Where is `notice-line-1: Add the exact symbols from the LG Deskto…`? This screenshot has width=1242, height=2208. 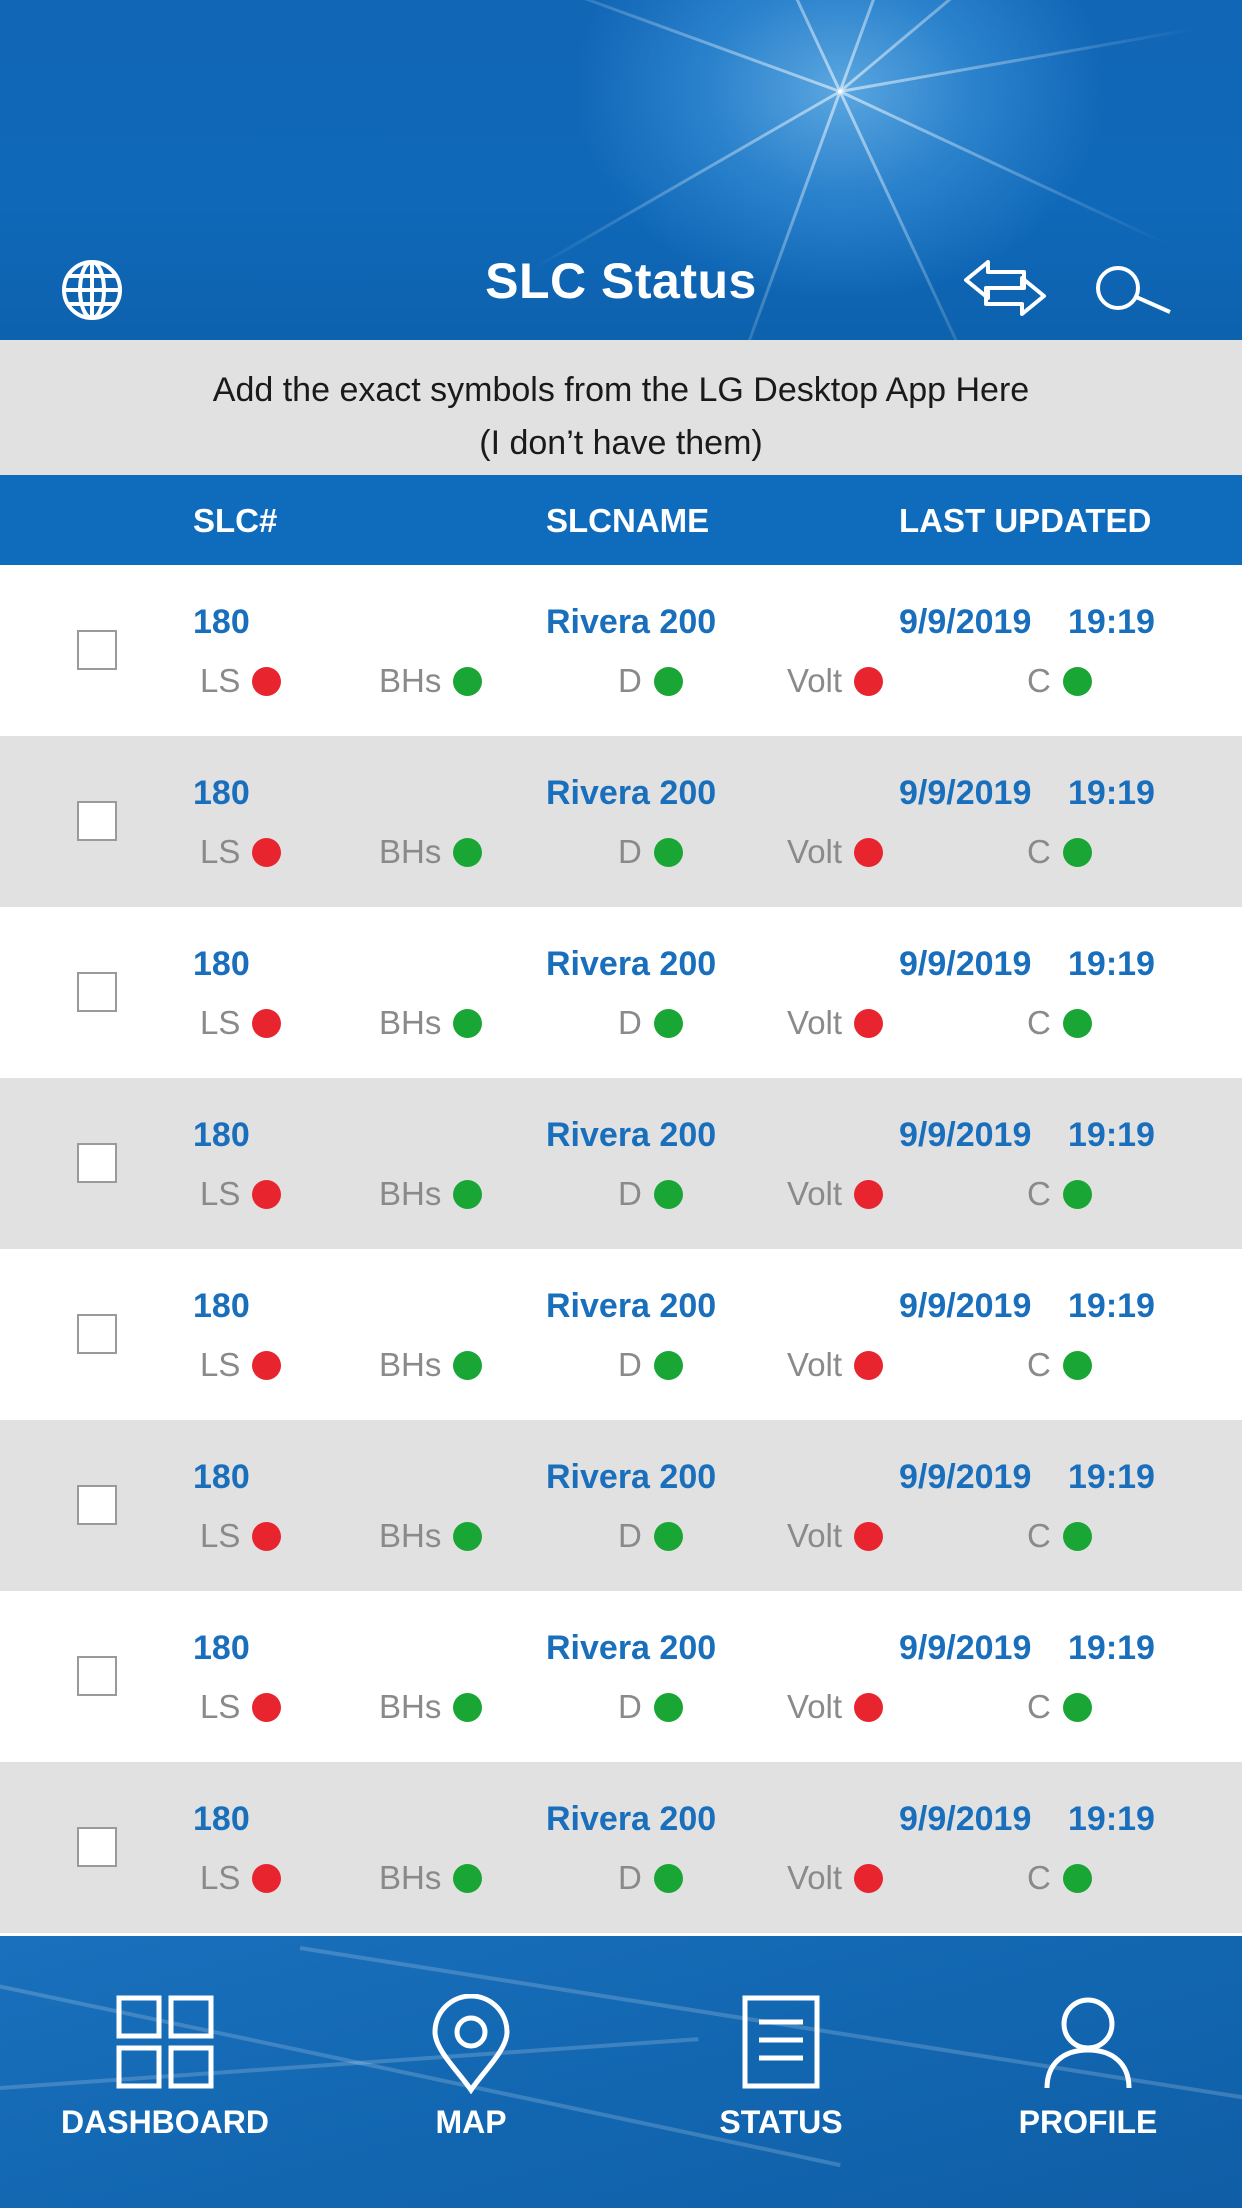 notice-line-1: Add the exact symbols from the LG Deskto… is located at coordinates (621, 390).